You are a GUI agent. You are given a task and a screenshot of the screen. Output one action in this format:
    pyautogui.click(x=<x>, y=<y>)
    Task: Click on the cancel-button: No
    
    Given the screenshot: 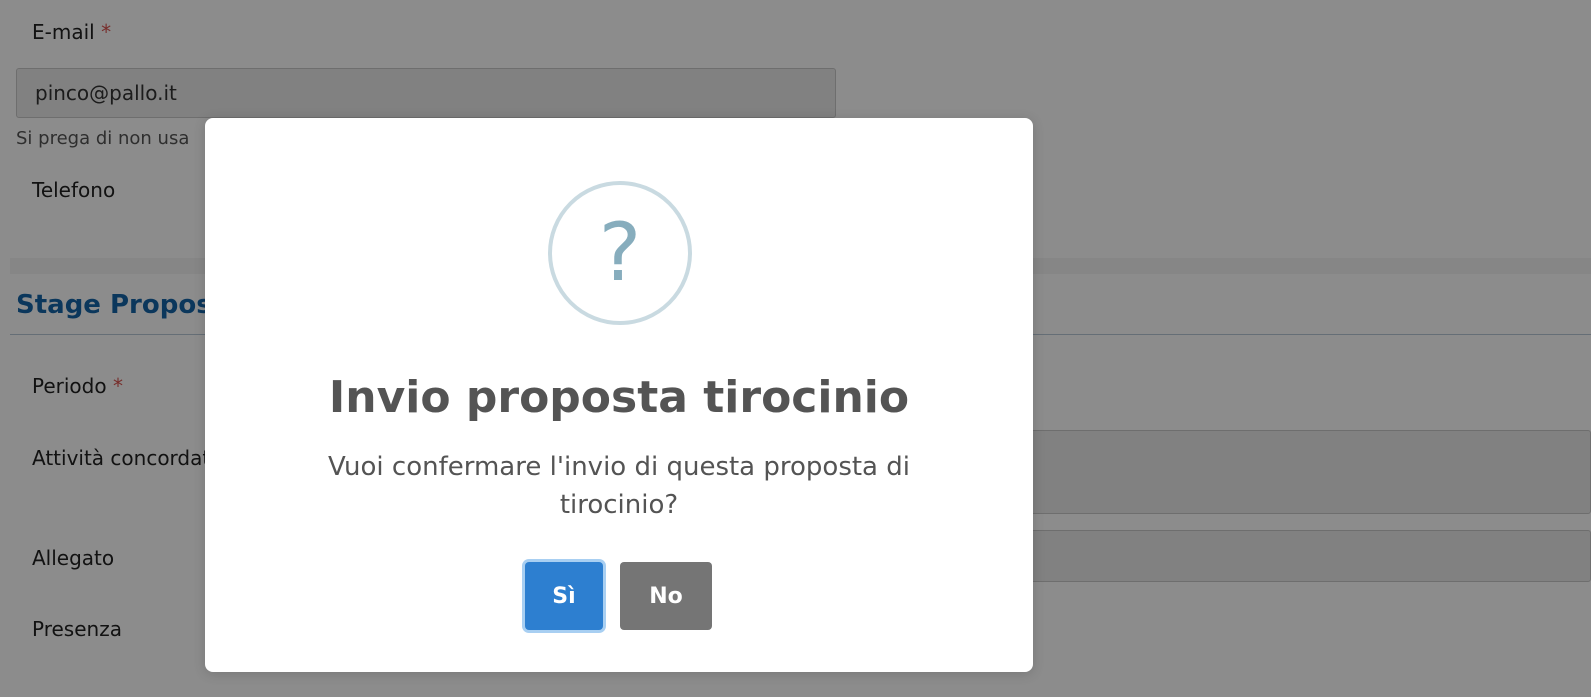 What is the action you would take?
    pyautogui.click(x=666, y=596)
    